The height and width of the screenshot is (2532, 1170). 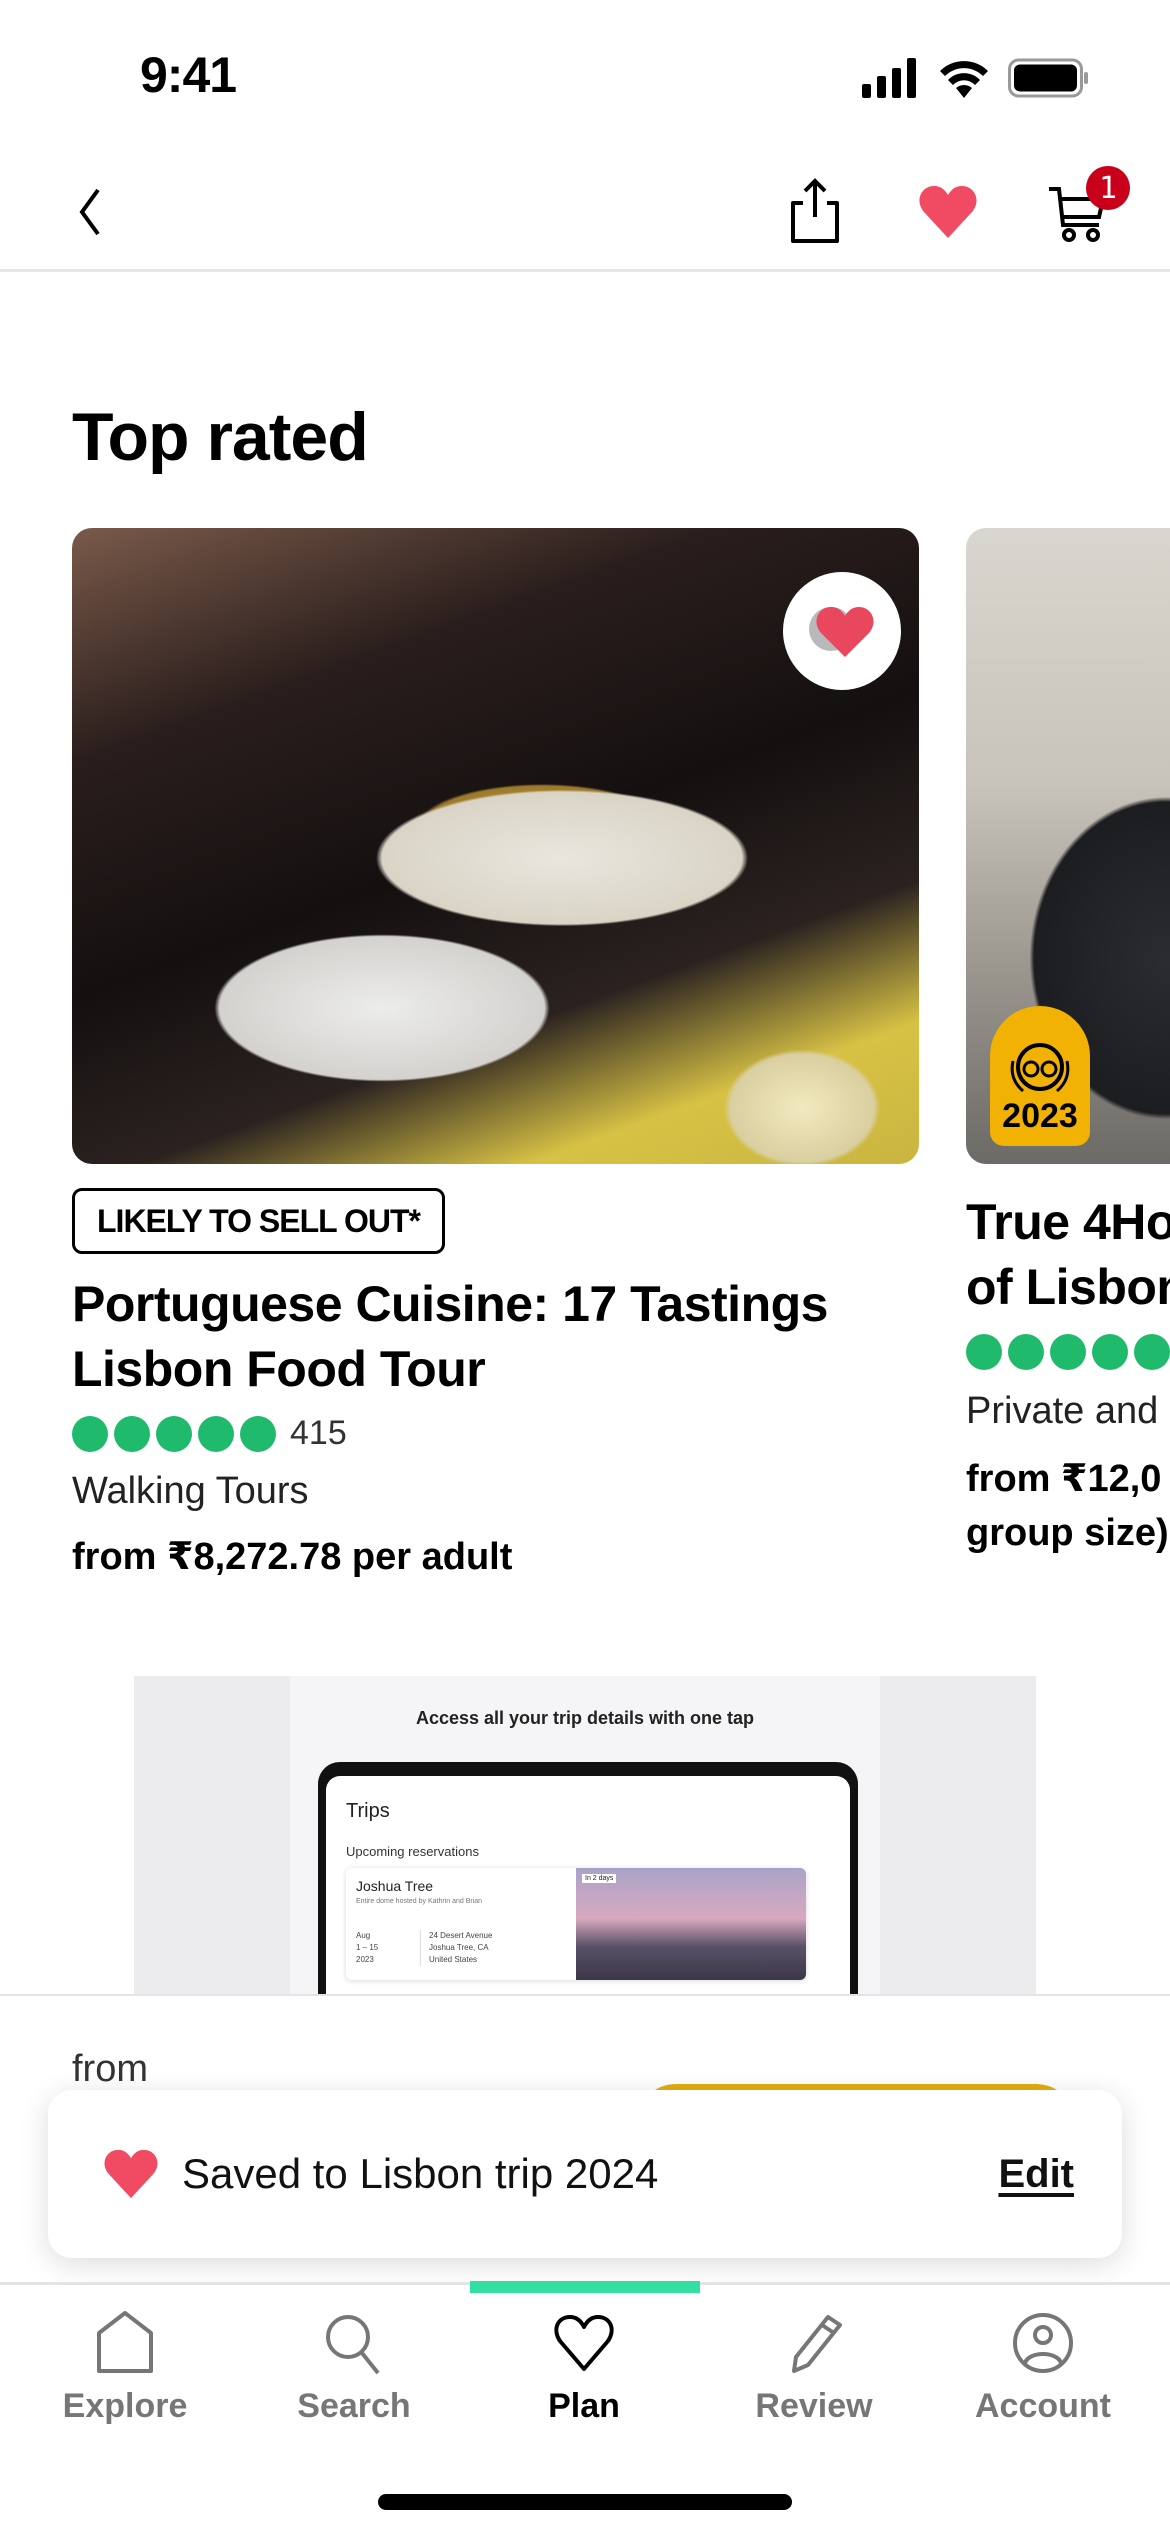 What do you see at coordinates (354, 2381) in the screenshot?
I see `tab-search: Search` at bounding box center [354, 2381].